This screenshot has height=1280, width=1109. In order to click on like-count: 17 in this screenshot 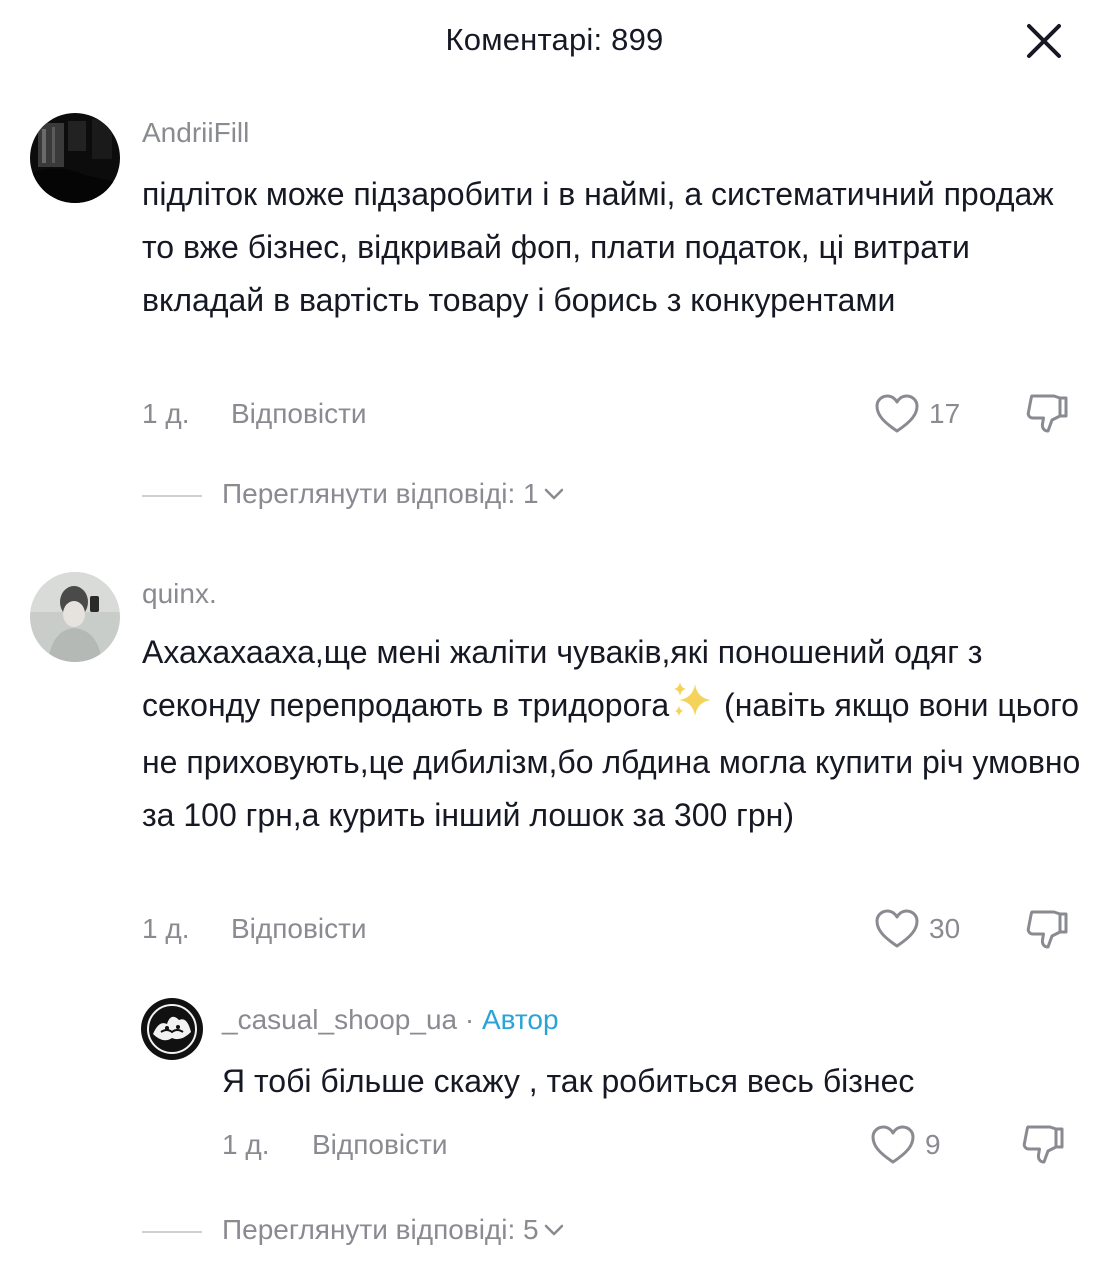, I will do `click(945, 413)`.